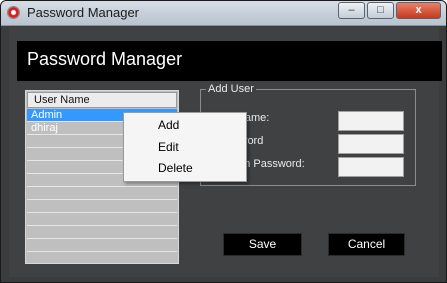 The height and width of the screenshot is (283, 447). What do you see at coordinates (105, 59) in the screenshot?
I see `page-title: Password Manager` at bounding box center [105, 59].